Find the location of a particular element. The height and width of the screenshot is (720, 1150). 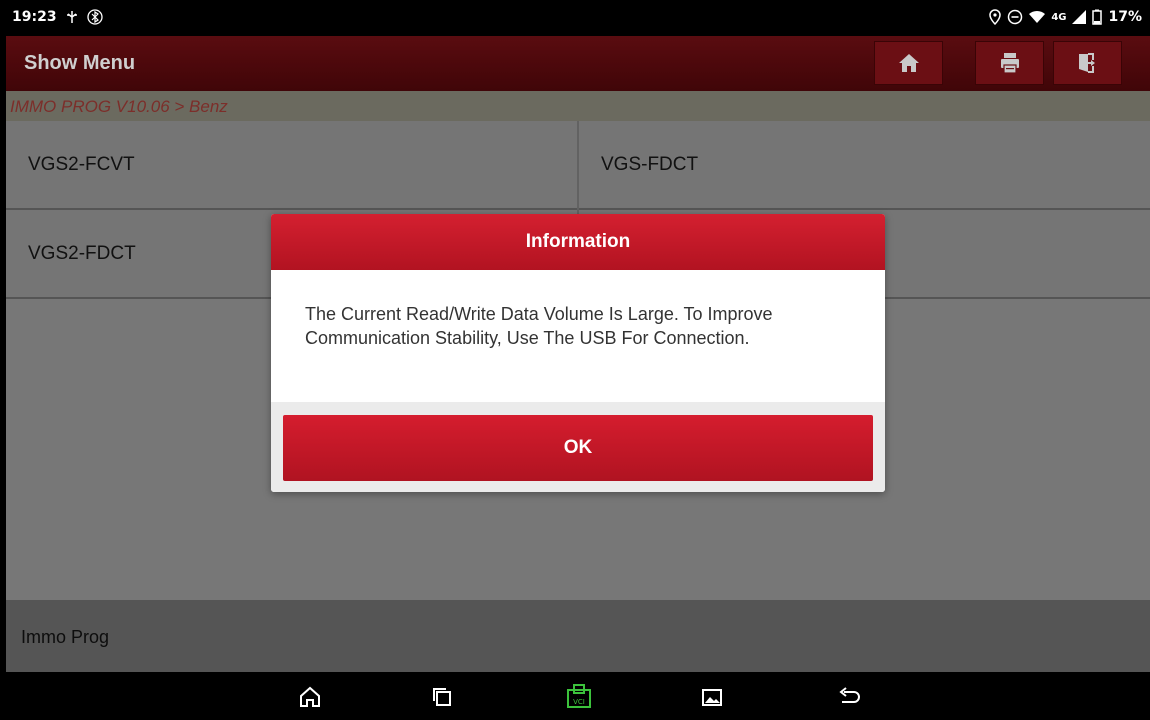

status-bar: 19:23 4G 17% is located at coordinates (575, 18).